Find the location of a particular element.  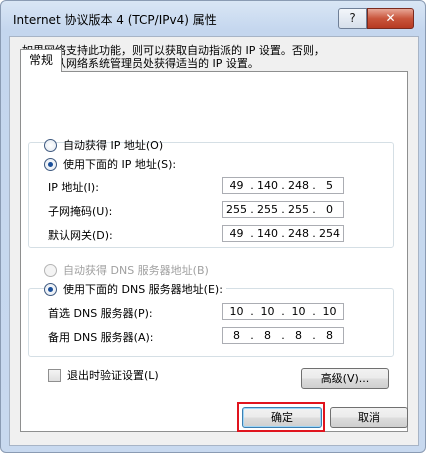

dns-manual-label: 使用下面的 DNS 服务器地址(E): is located at coordinates (143, 289).